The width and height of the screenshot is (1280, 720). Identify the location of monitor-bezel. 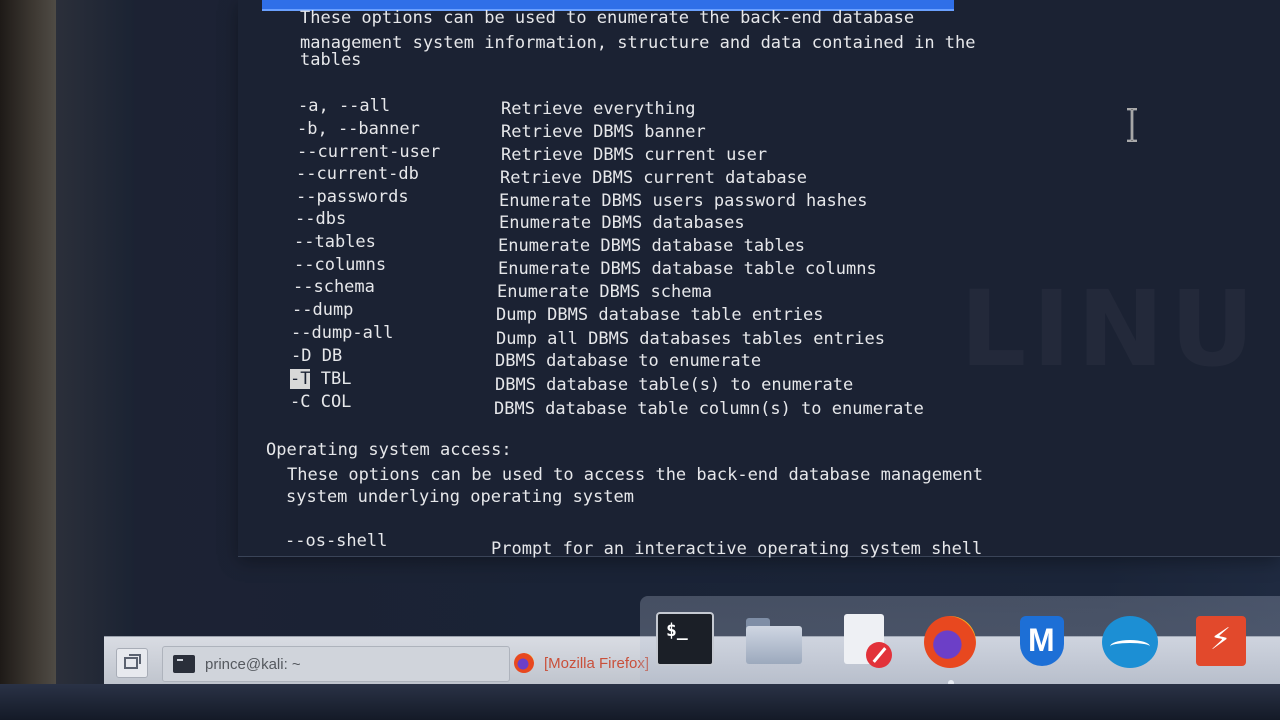
(31, 360).